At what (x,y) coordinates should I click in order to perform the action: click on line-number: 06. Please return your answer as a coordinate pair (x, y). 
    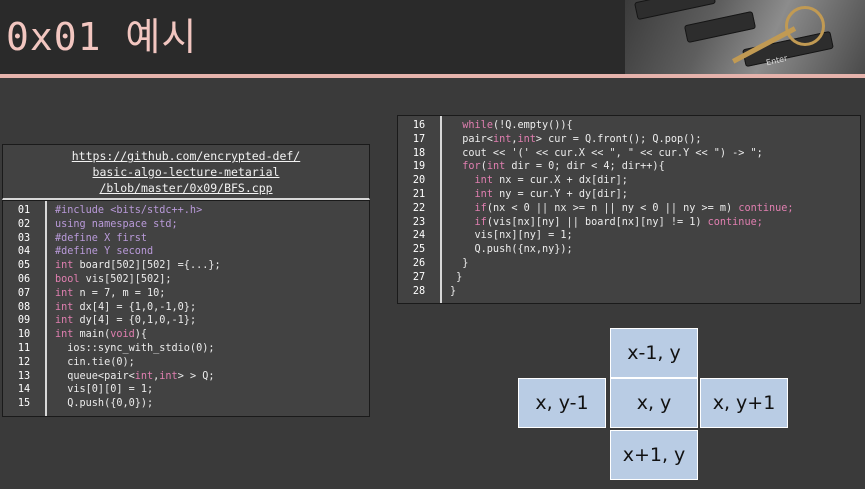
    Looking at the image, I should click on (24, 279).